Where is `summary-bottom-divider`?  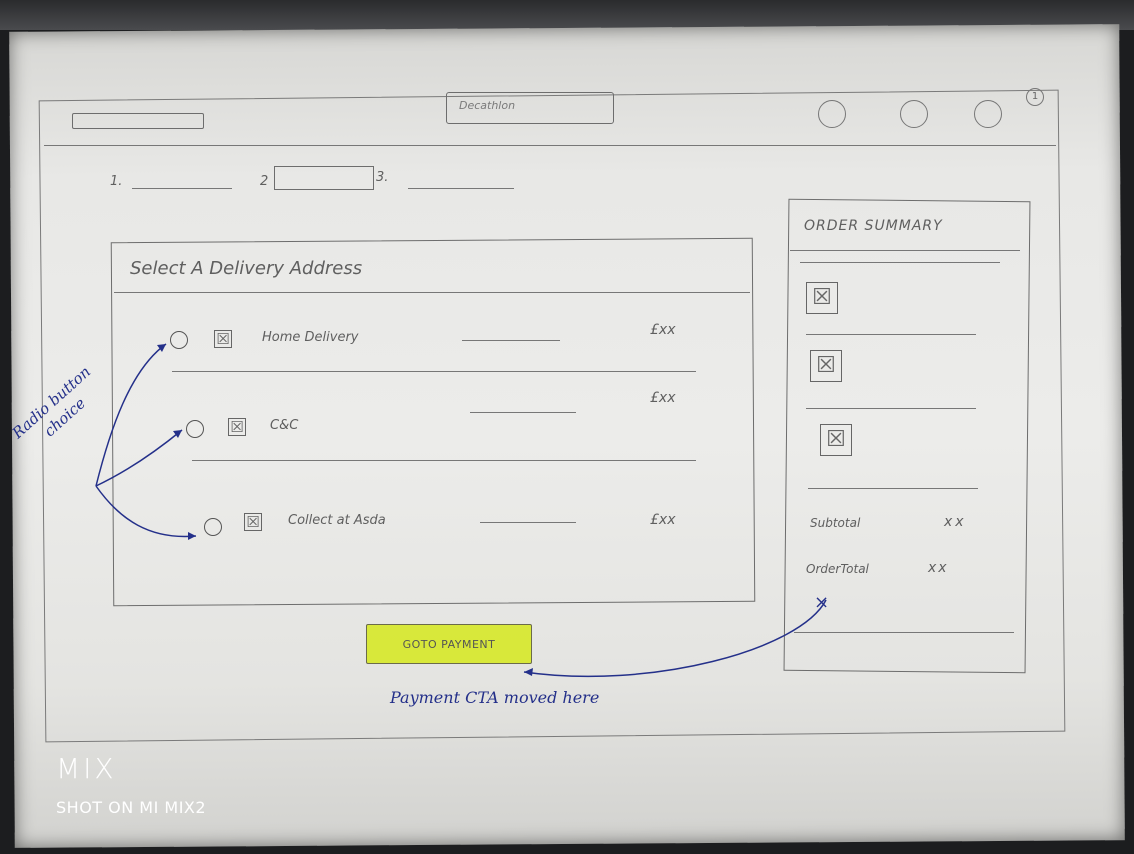
summary-bottom-divider is located at coordinates (904, 632).